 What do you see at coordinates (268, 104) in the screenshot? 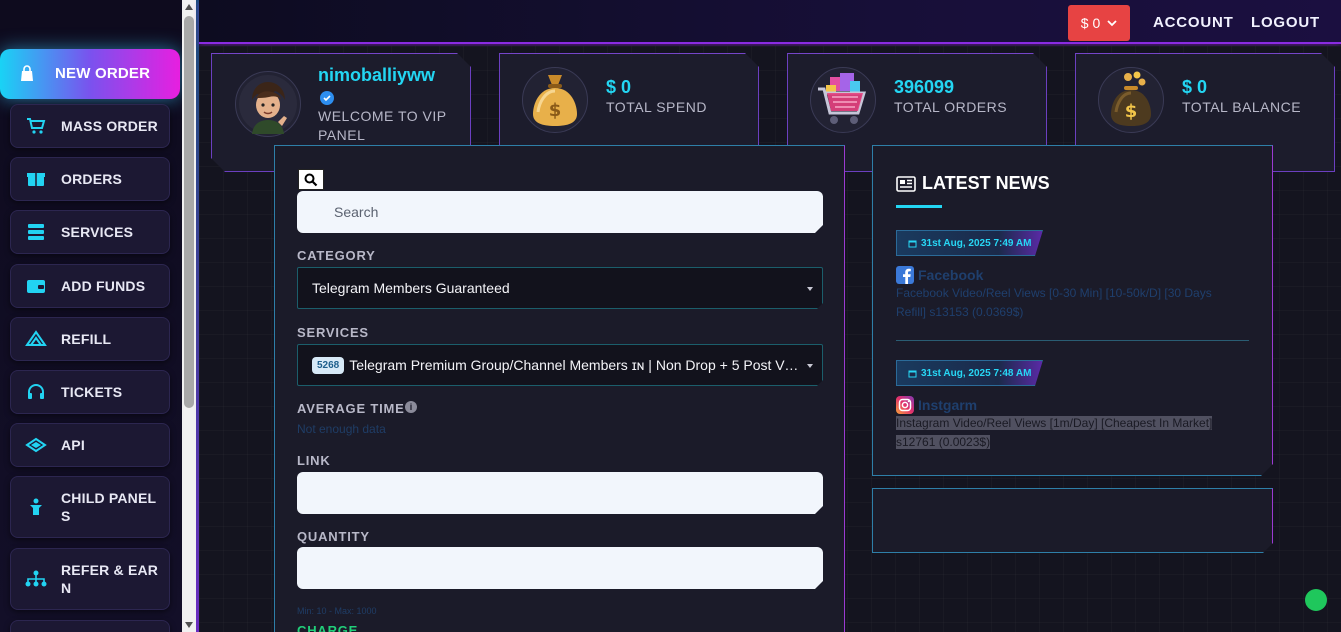
I see `avatar` at bounding box center [268, 104].